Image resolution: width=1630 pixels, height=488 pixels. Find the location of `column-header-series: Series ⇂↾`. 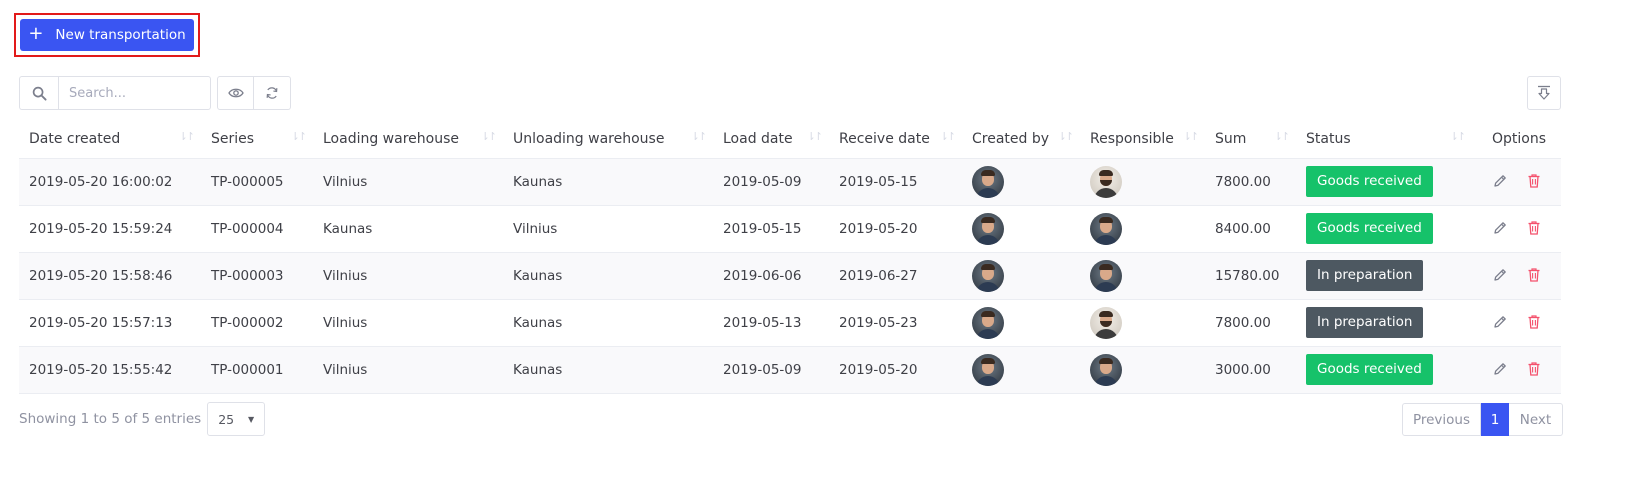

column-header-series: Series ⇂↾ is located at coordinates (257, 139).